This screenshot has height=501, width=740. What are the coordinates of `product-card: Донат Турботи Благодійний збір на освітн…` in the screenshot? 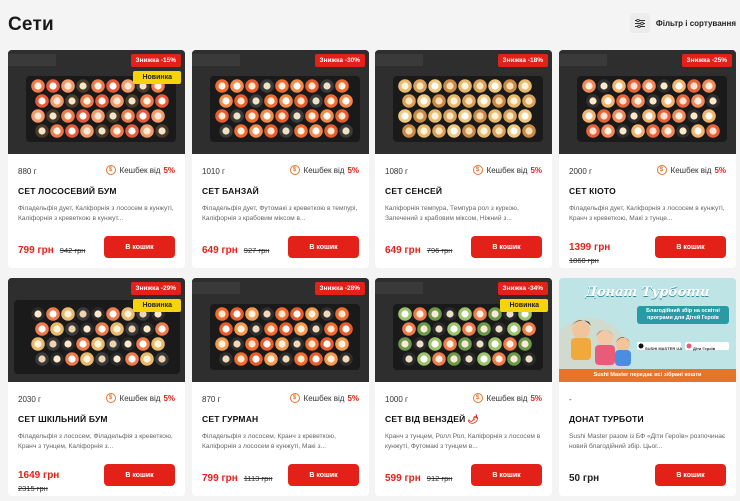 It's located at (647, 387).